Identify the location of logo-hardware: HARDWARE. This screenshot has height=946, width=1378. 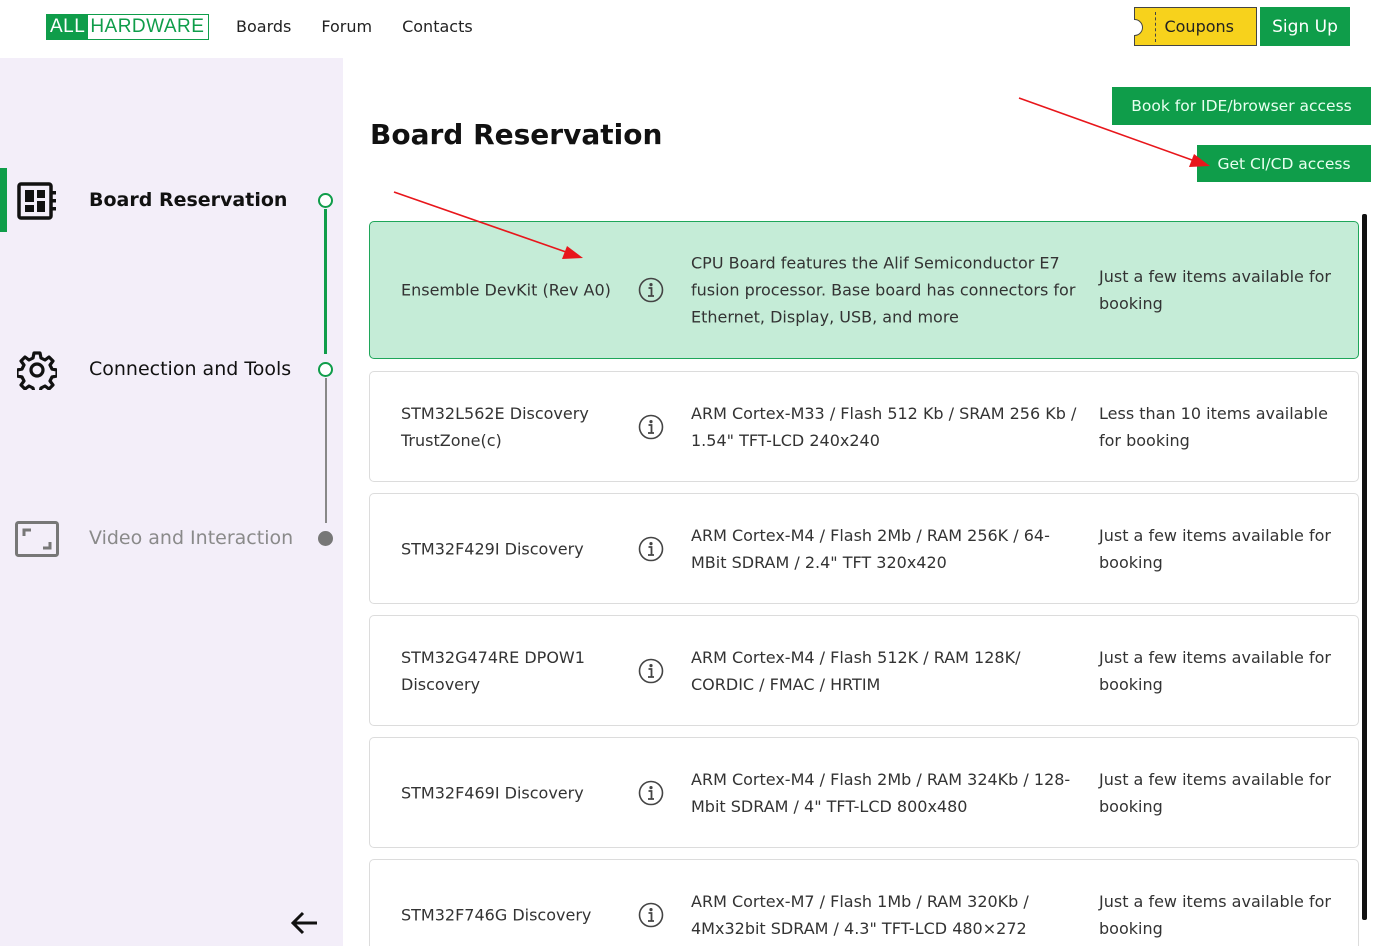
(147, 26).